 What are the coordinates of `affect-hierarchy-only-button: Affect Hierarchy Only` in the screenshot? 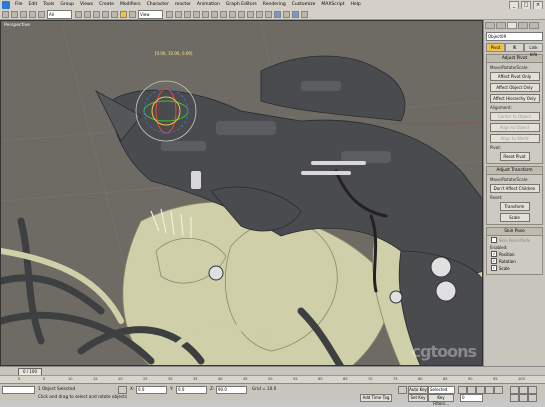 It's located at (514, 98).